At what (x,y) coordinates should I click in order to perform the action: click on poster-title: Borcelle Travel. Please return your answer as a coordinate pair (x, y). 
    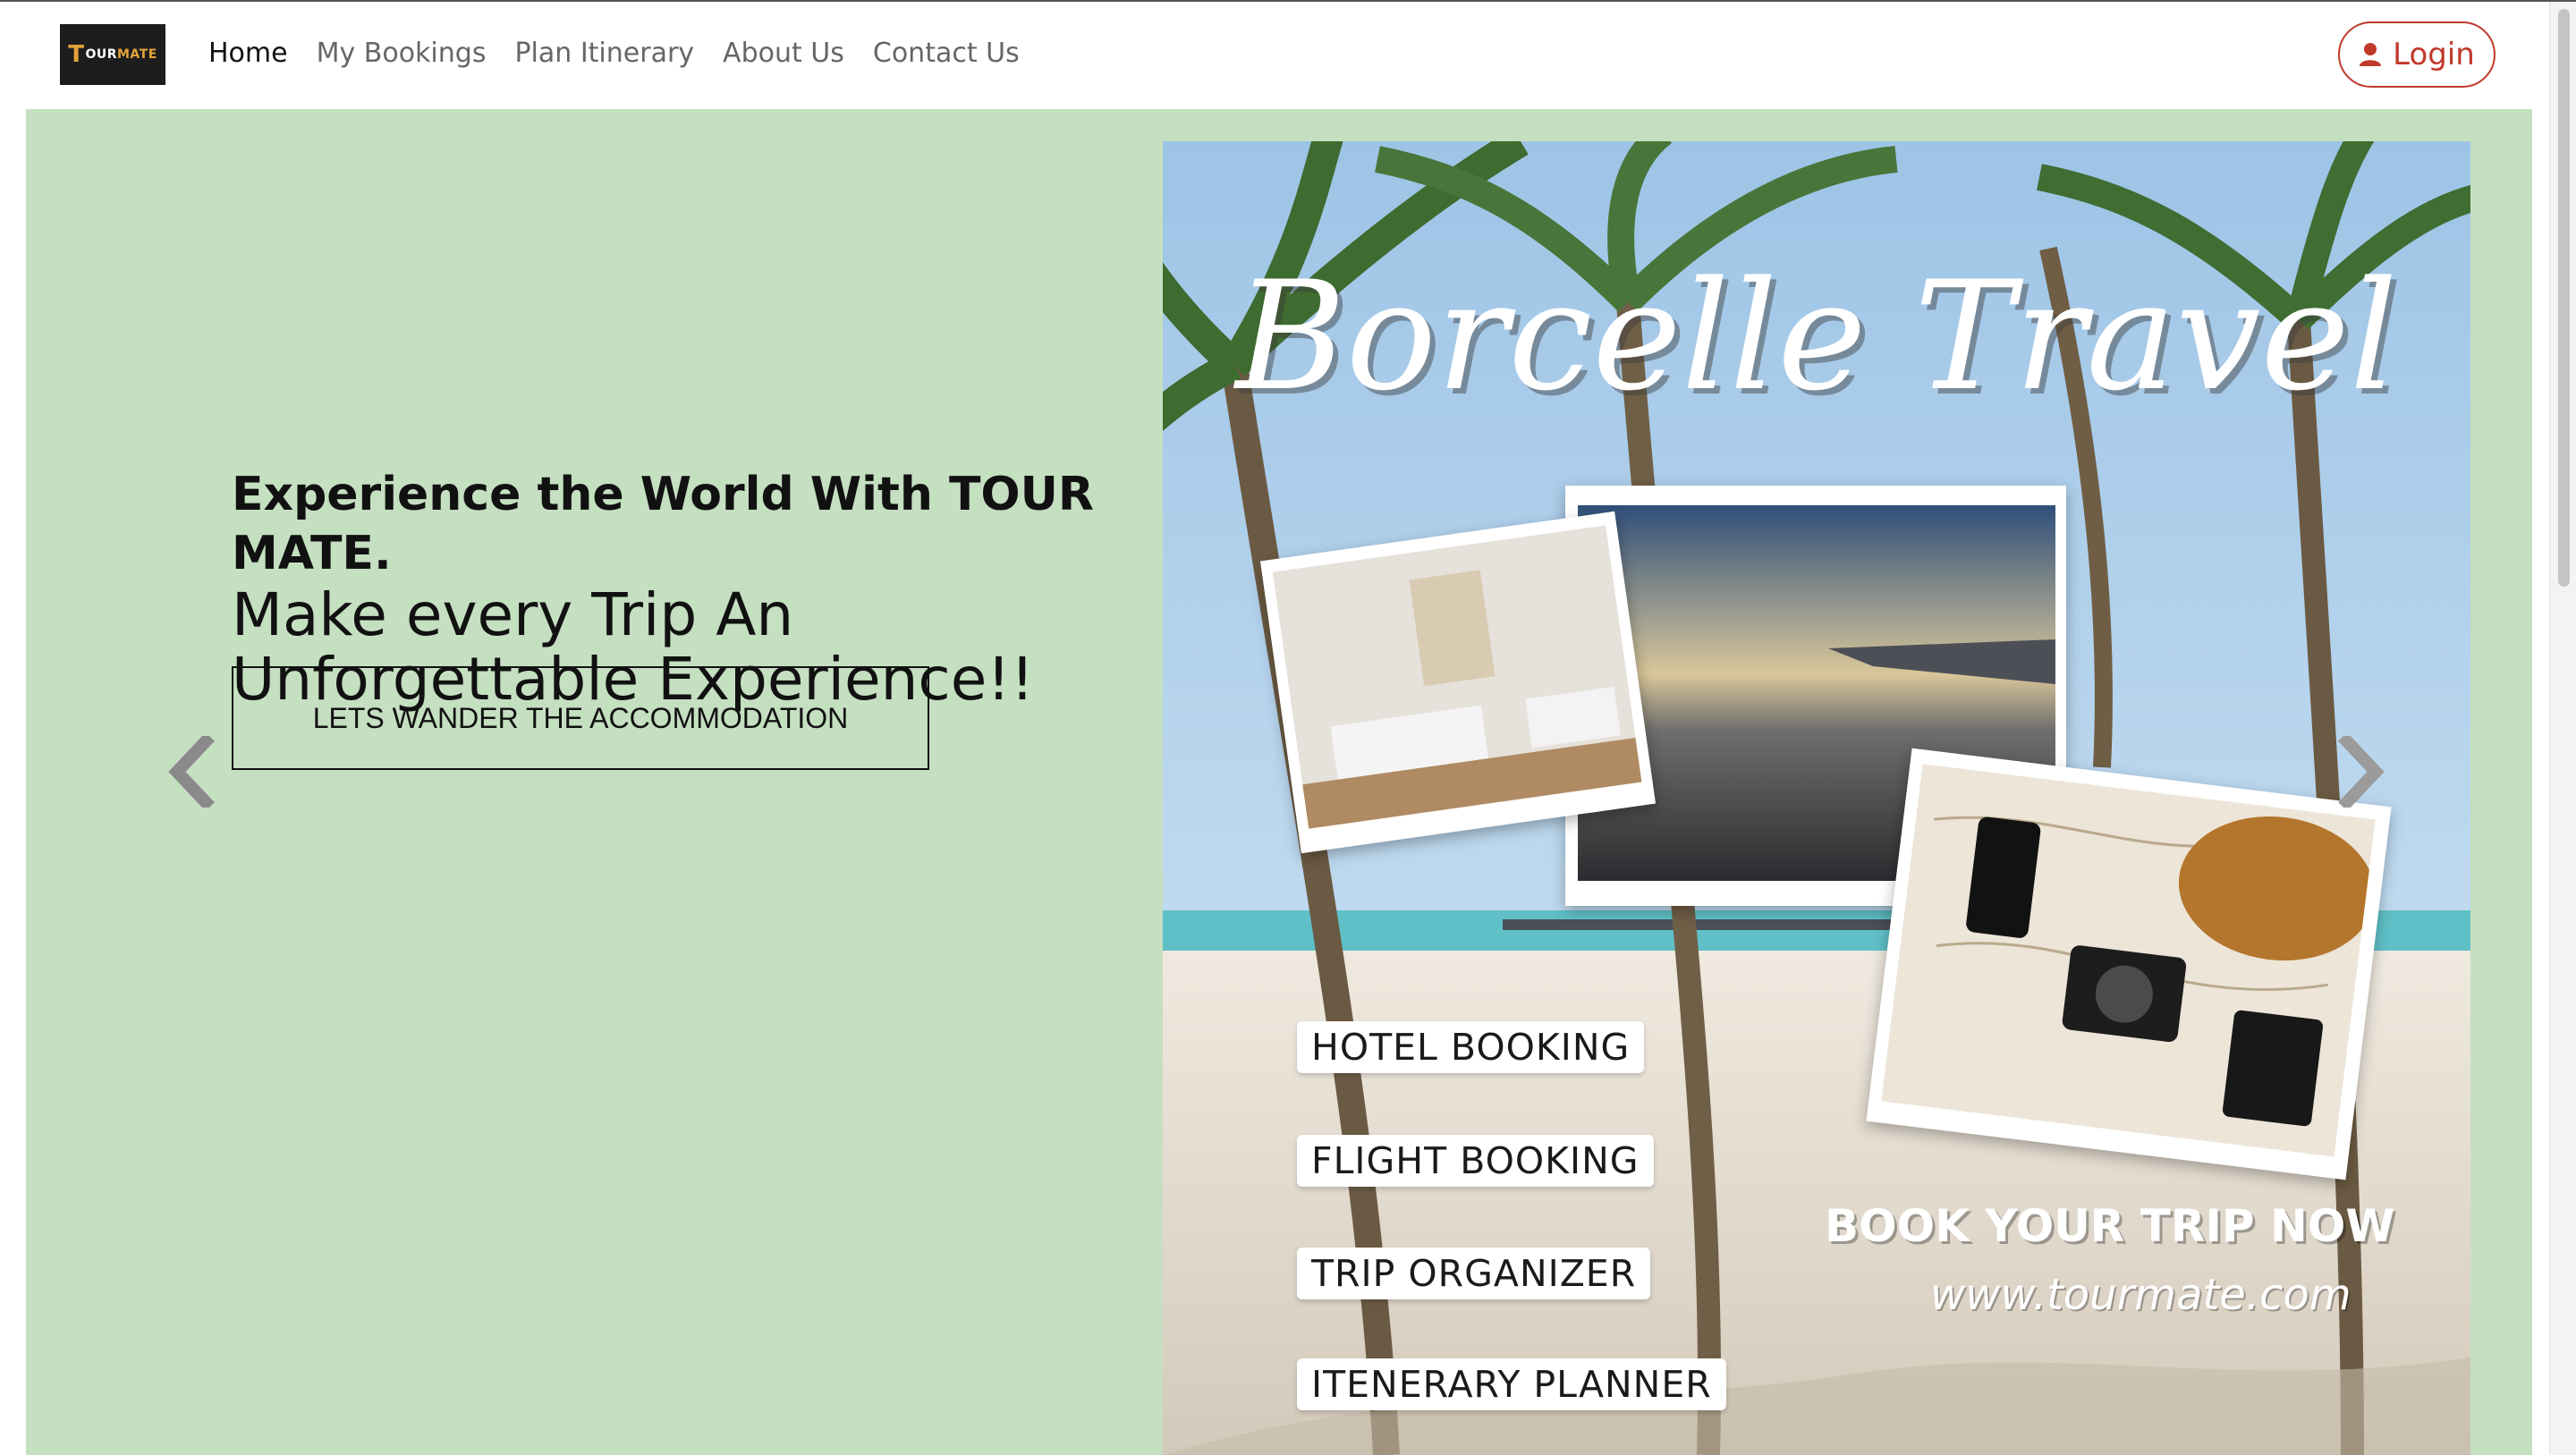
    Looking at the image, I should click on (1816, 336).